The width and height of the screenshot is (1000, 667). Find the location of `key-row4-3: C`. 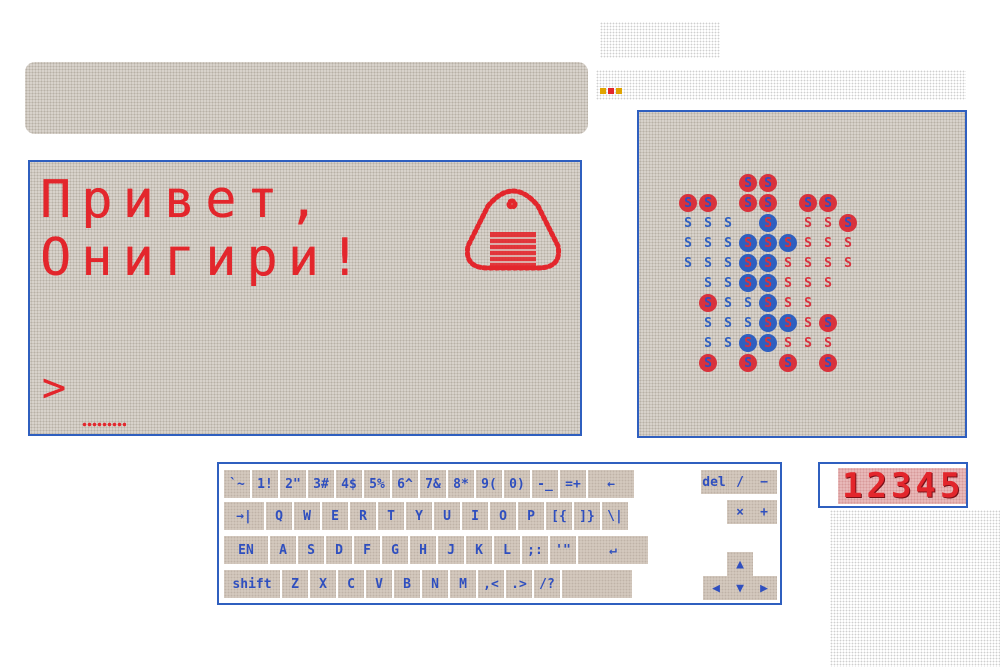

key-row4-3: C is located at coordinates (351, 584).